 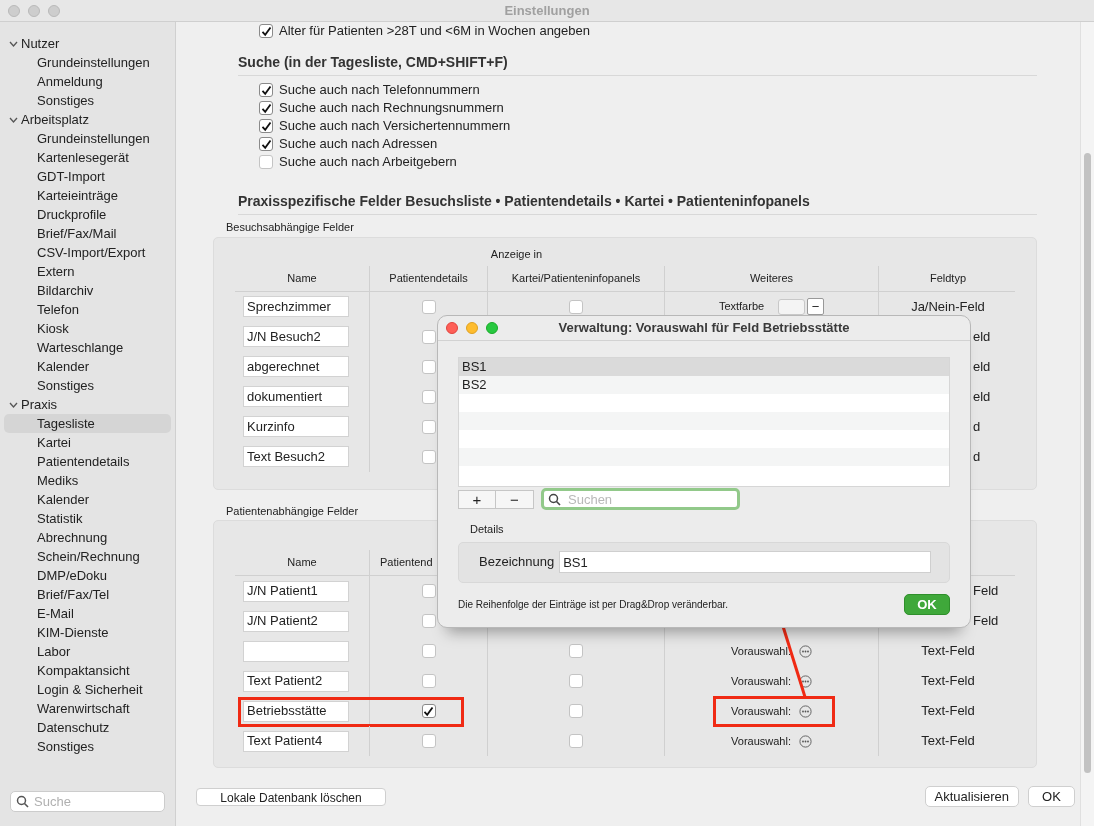 What do you see at coordinates (87, 670) in the screenshot?
I see `sidebar-item: Kompaktansicht` at bounding box center [87, 670].